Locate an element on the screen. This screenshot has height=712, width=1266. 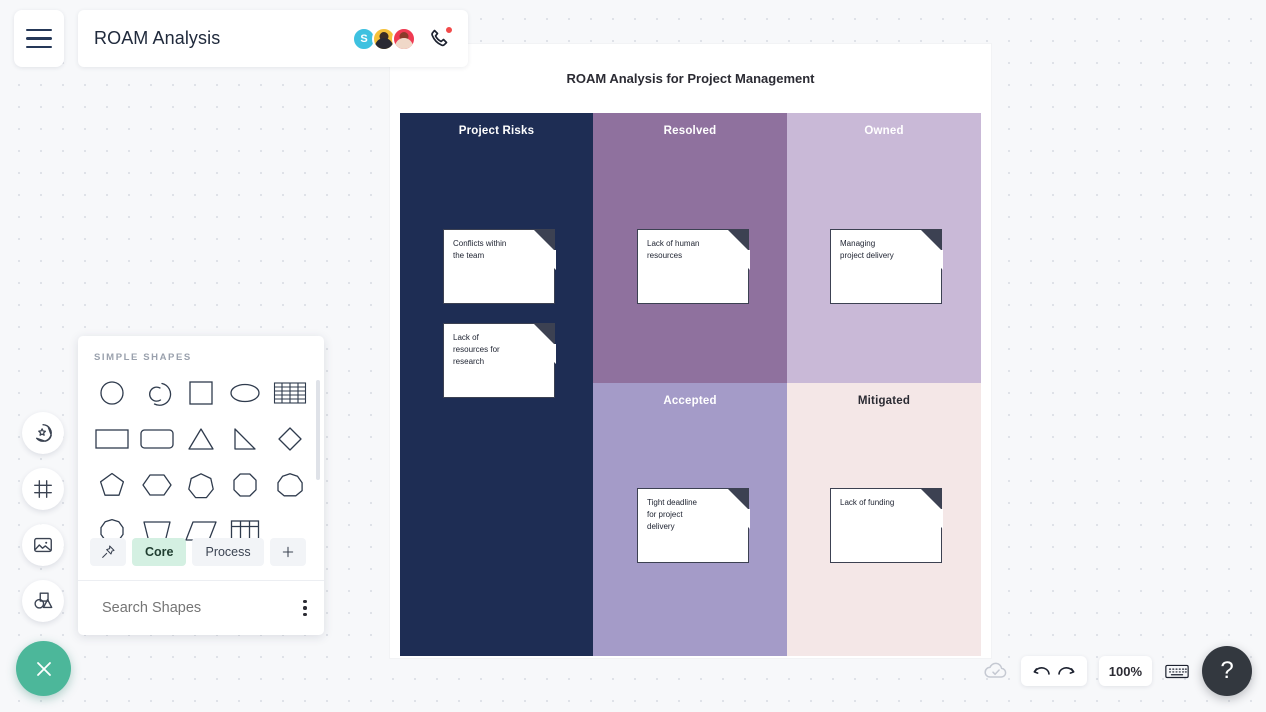
image-icon is located at coordinates (43, 545).